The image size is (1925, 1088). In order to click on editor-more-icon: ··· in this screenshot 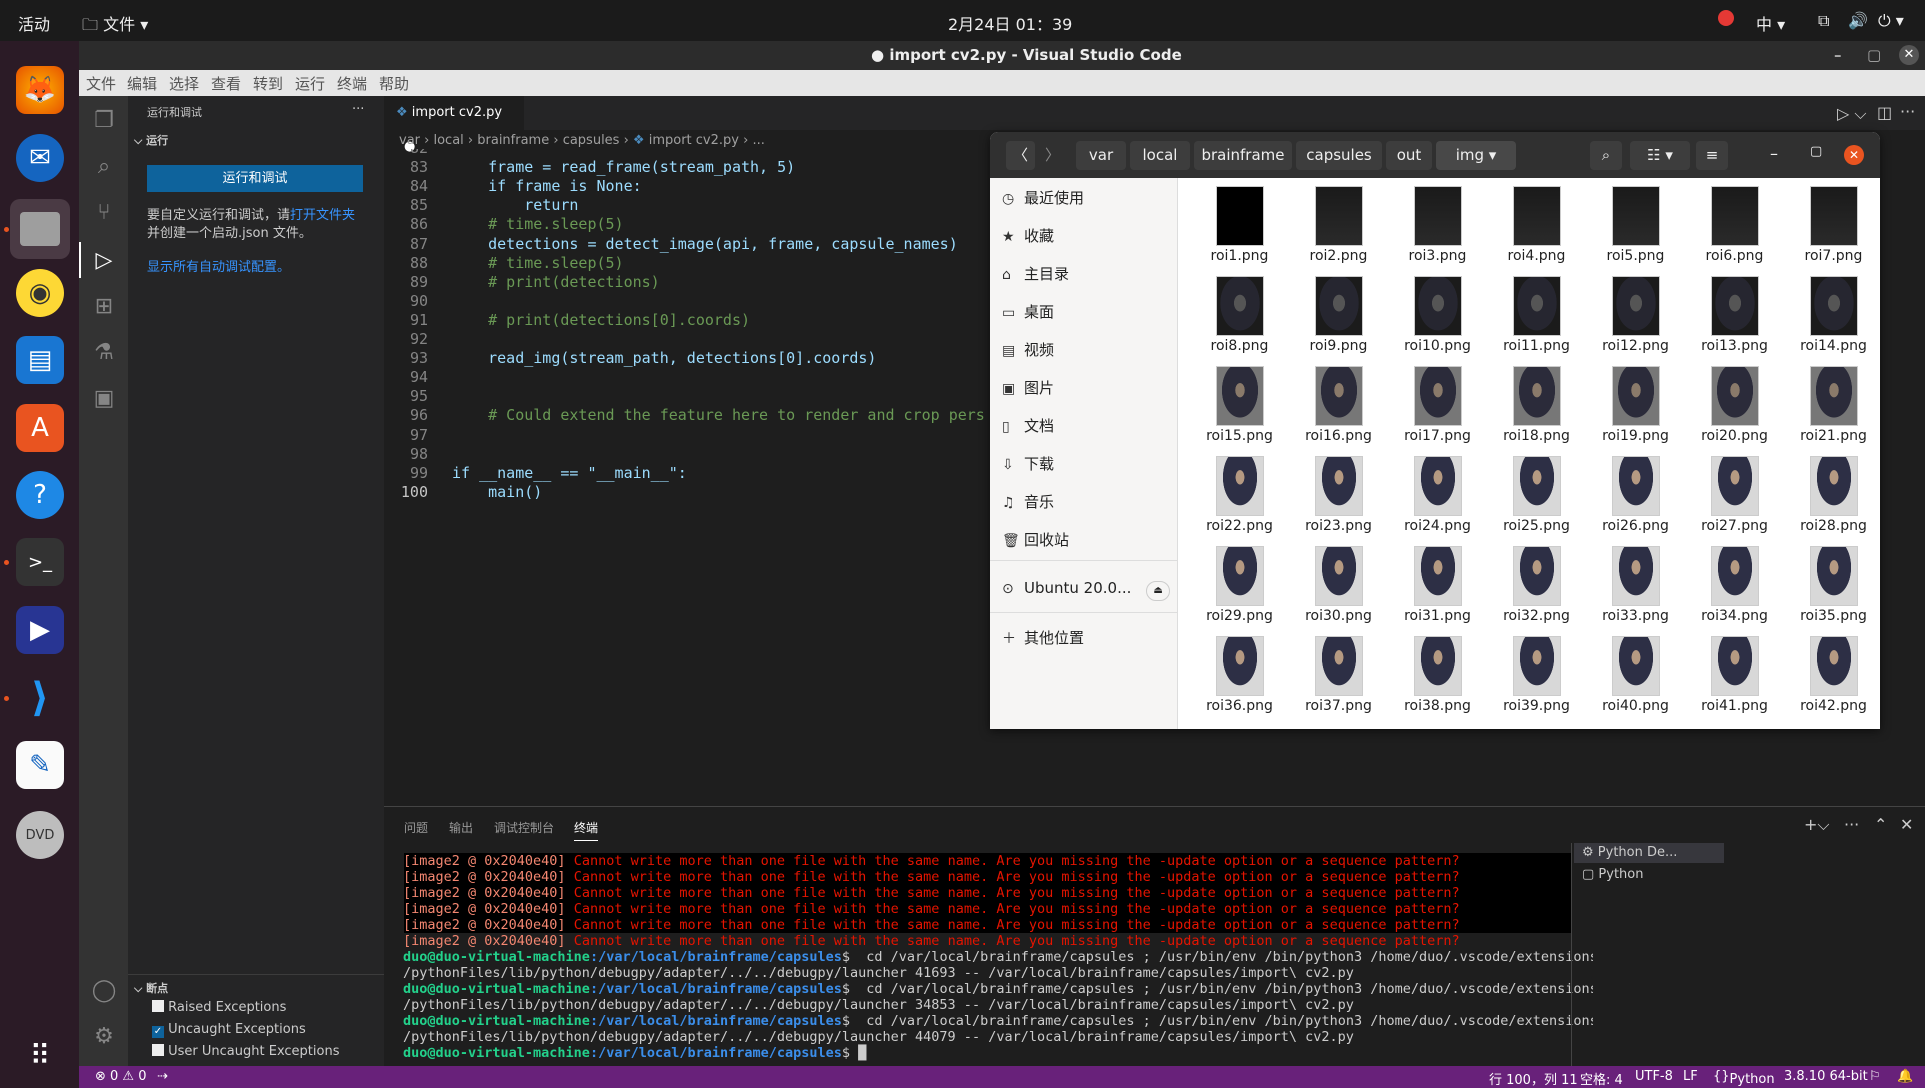, I will do `click(1907, 111)`.